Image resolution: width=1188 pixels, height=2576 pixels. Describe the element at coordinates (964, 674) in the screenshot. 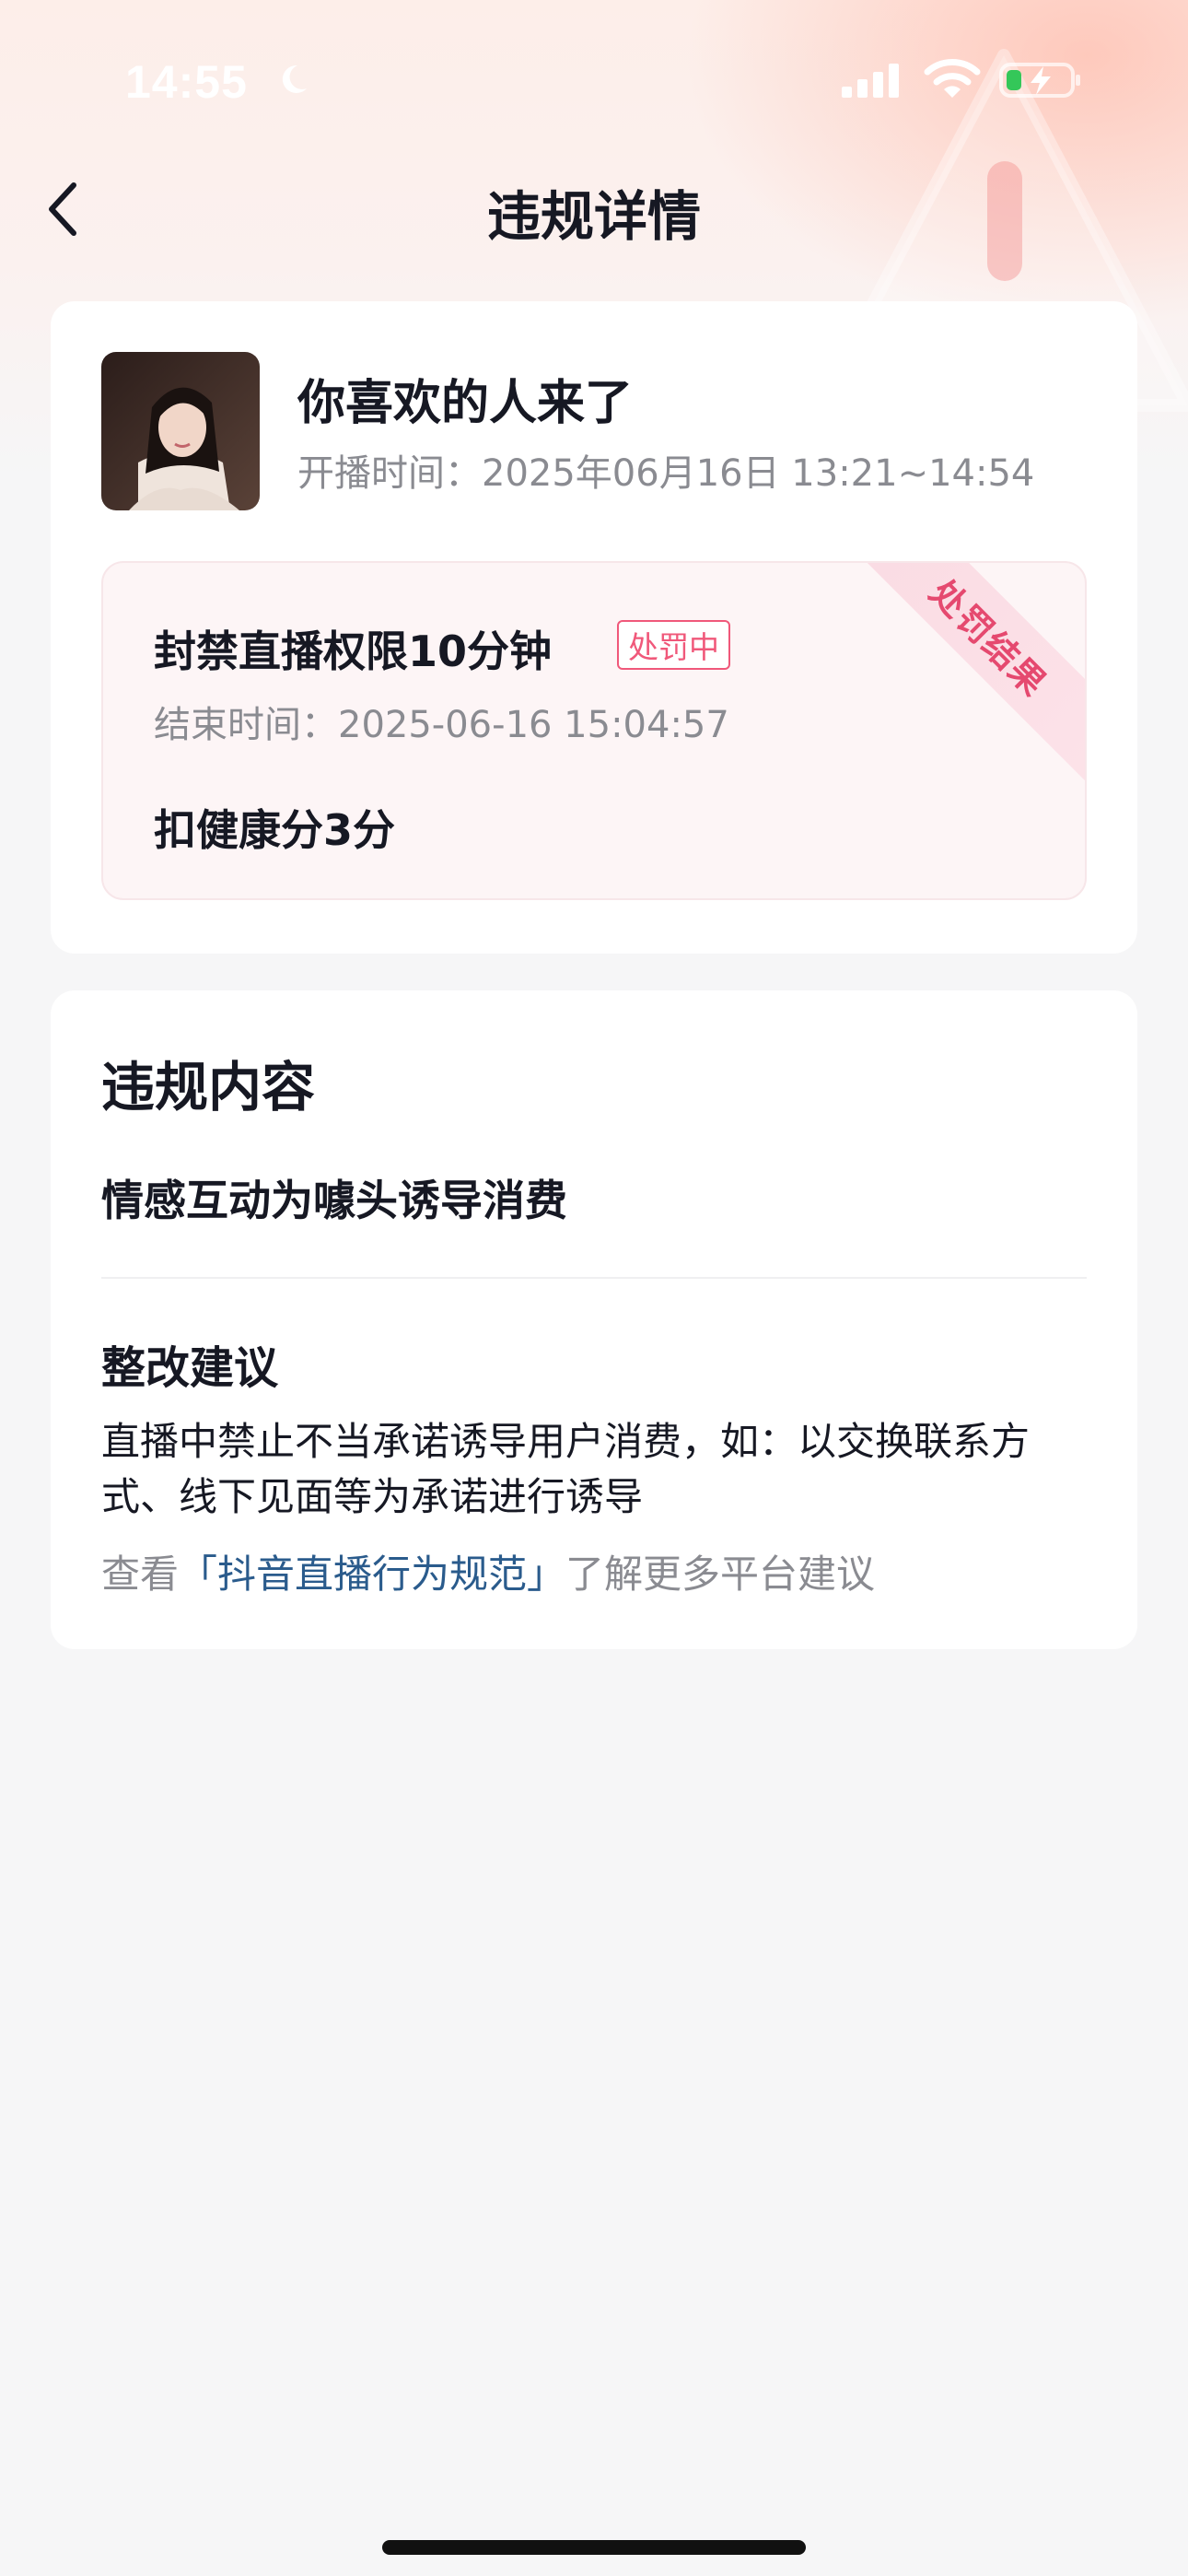

I see `penalty-result-ribbon: 处罚结果` at that location.